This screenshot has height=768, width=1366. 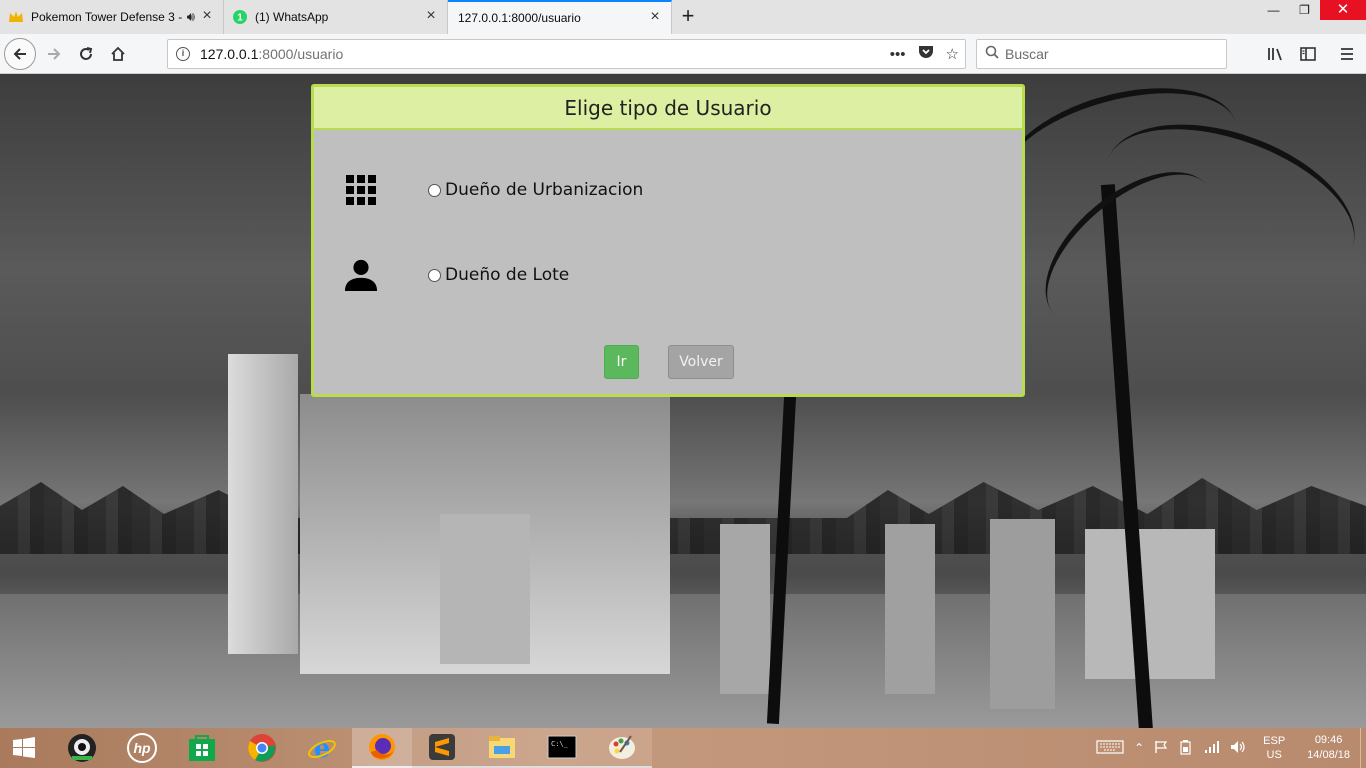 I want to click on ie-icon: e, so click(x=322, y=748).